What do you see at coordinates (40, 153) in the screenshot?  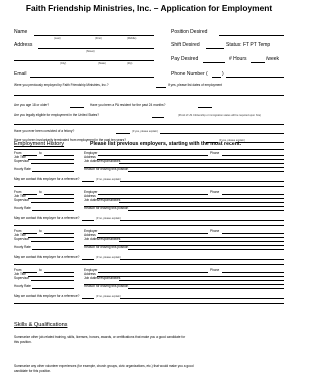 I see `to-label-1: to` at bounding box center [40, 153].